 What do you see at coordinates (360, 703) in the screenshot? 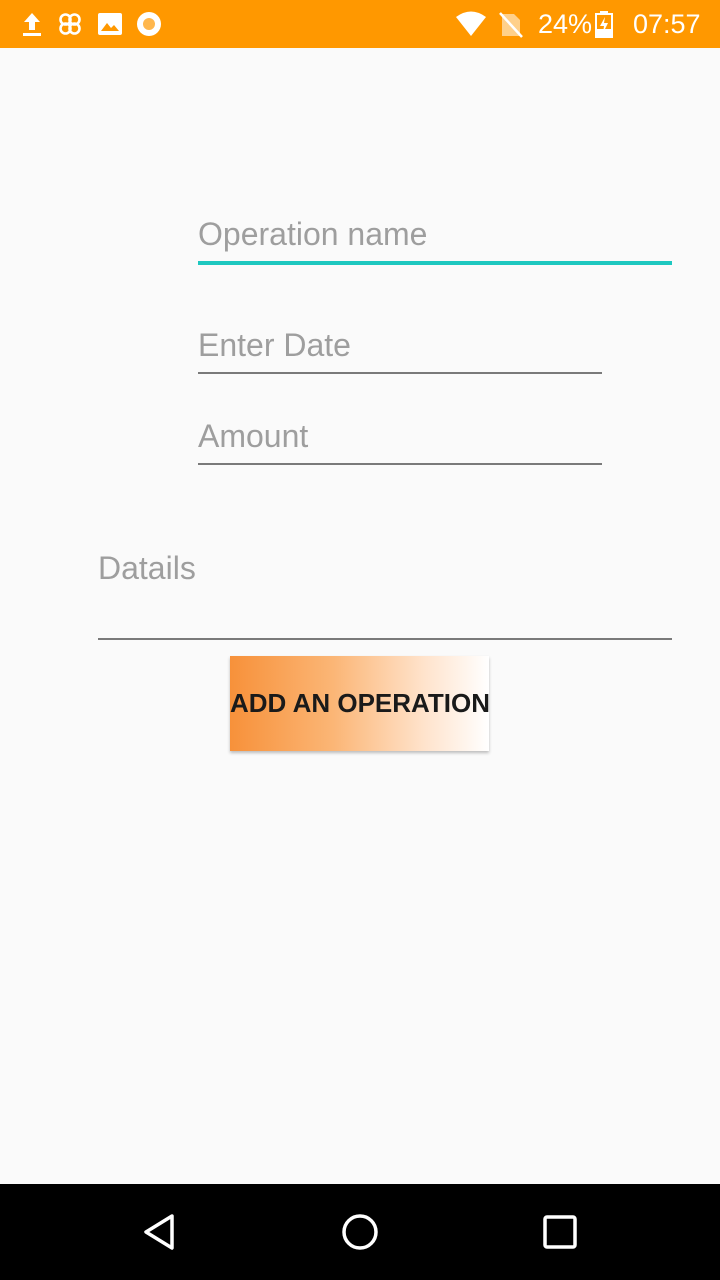
I see `add-operation-button: ADD AN OPERATION` at bounding box center [360, 703].